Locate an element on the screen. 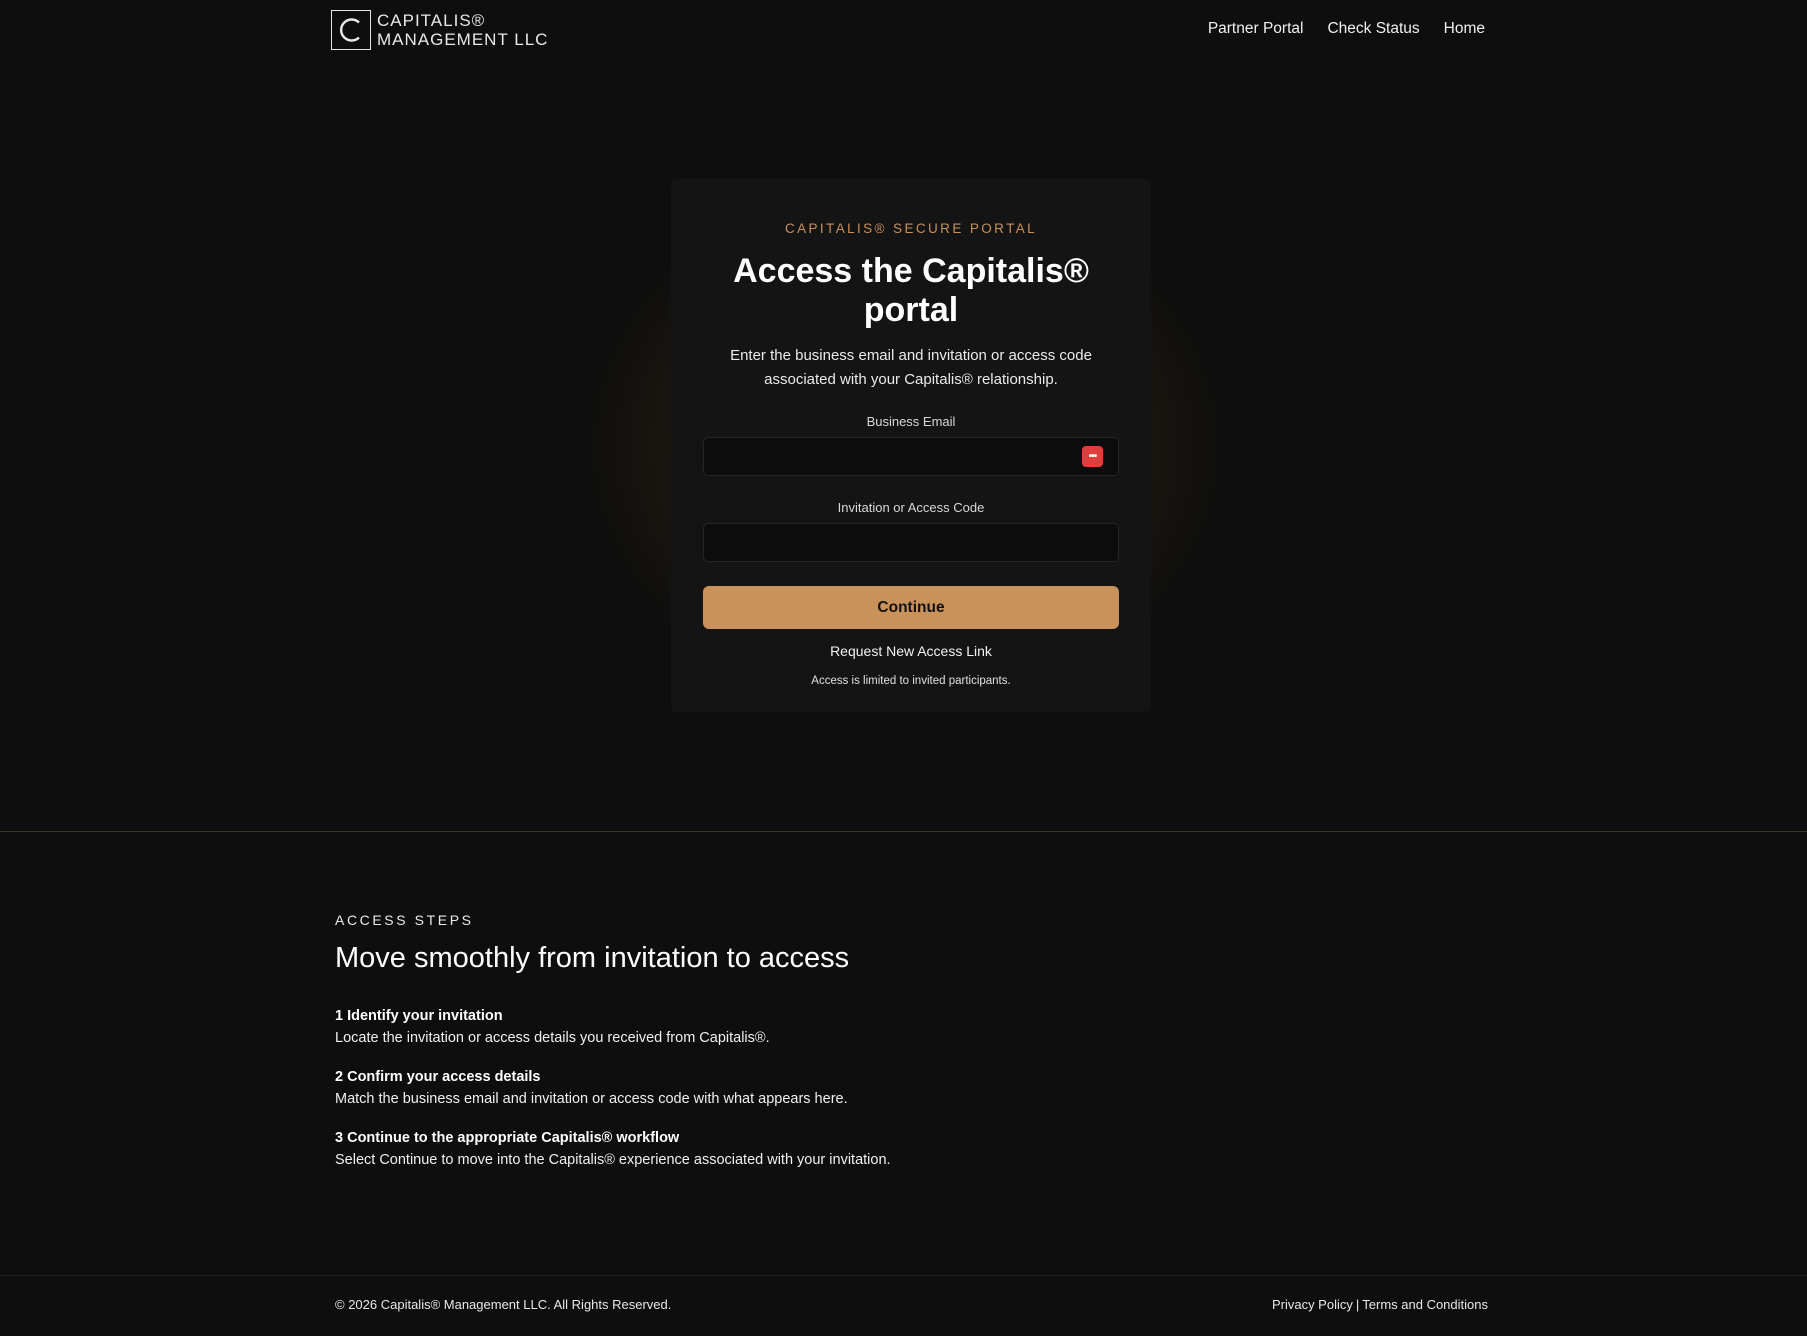 This screenshot has width=1807, height=1336. terms-link: Terms and Conditions is located at coordinates (1425, 1304).